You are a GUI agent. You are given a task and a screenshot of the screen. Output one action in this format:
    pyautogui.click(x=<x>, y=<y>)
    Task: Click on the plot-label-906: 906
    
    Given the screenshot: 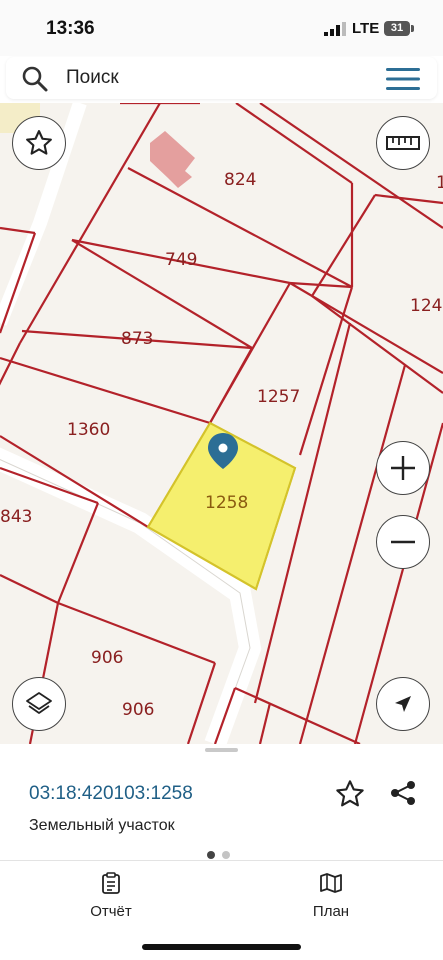 What is the action you would take?
    pyautogui.click(x=107, y=658)
    